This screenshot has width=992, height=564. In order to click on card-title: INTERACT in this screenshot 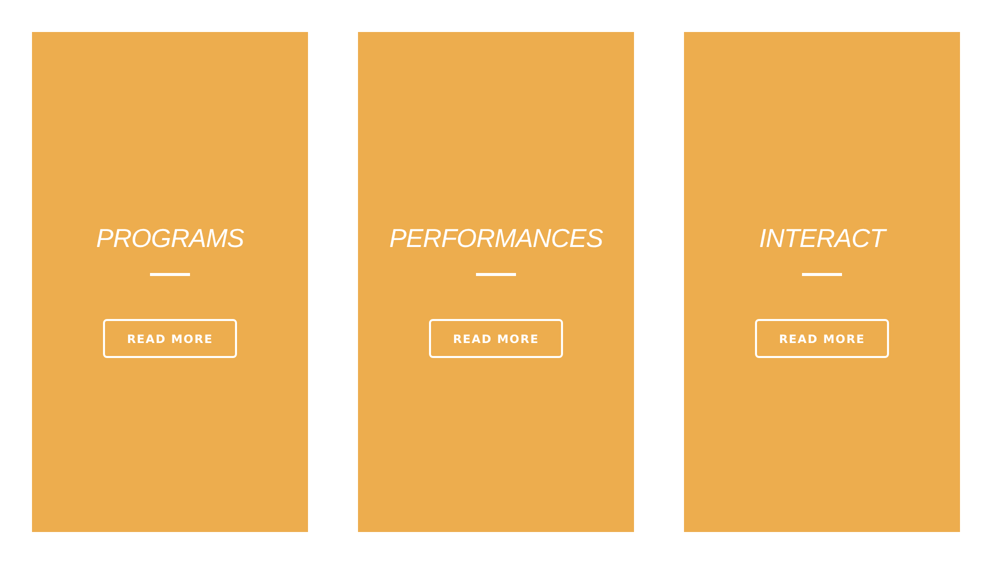, I will do `click(822, 238)`.